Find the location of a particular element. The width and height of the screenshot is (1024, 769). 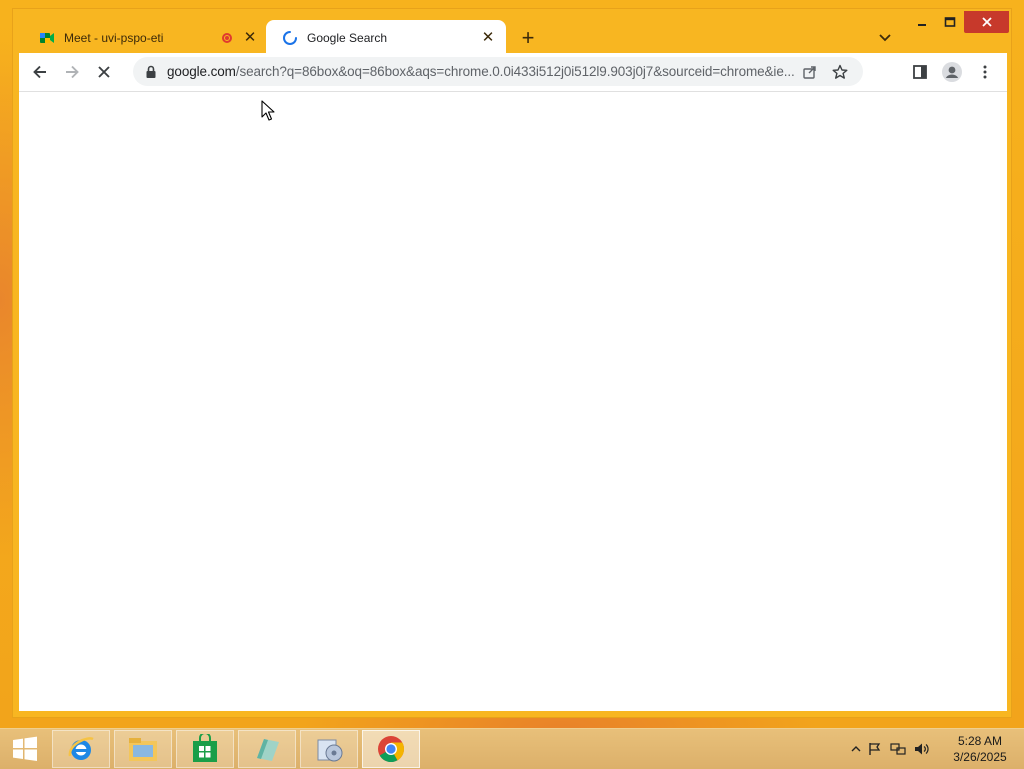

recording-indicator-icon is located at coordinates (227, 37).